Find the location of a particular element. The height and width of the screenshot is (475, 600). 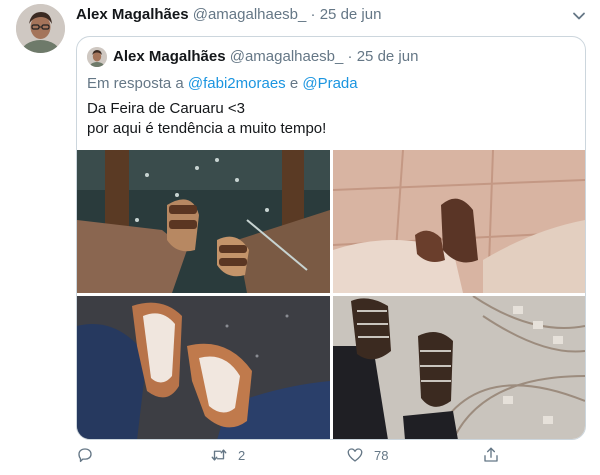

reply-conjunction: e is located at coordinates (294, 83).